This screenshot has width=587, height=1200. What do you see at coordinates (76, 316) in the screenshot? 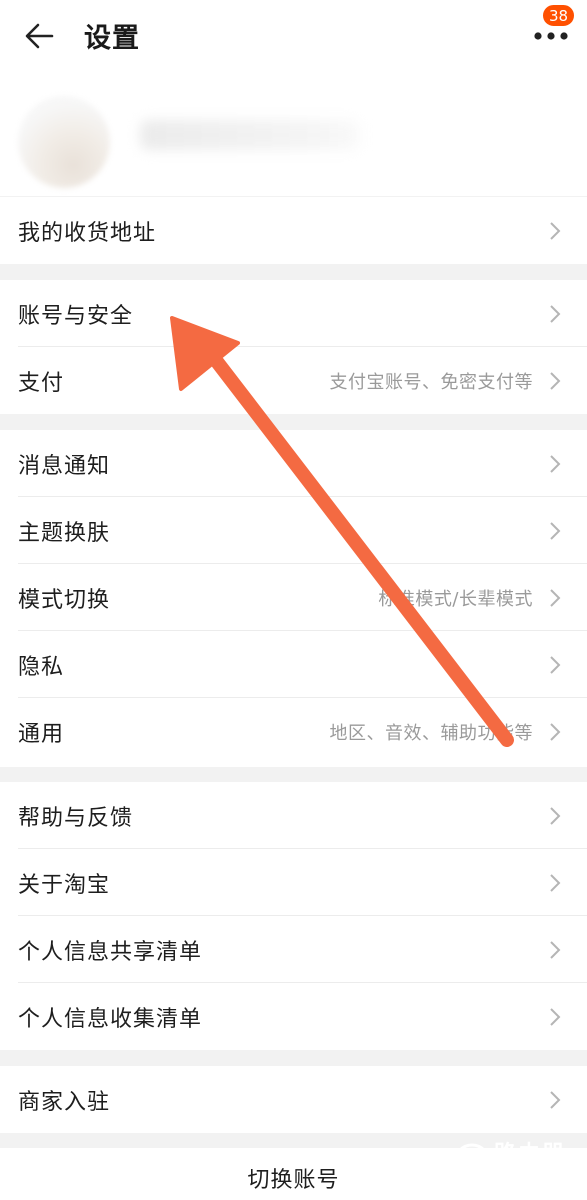
I see `row-label: 账号与安全` at bounding box center [76, 316].